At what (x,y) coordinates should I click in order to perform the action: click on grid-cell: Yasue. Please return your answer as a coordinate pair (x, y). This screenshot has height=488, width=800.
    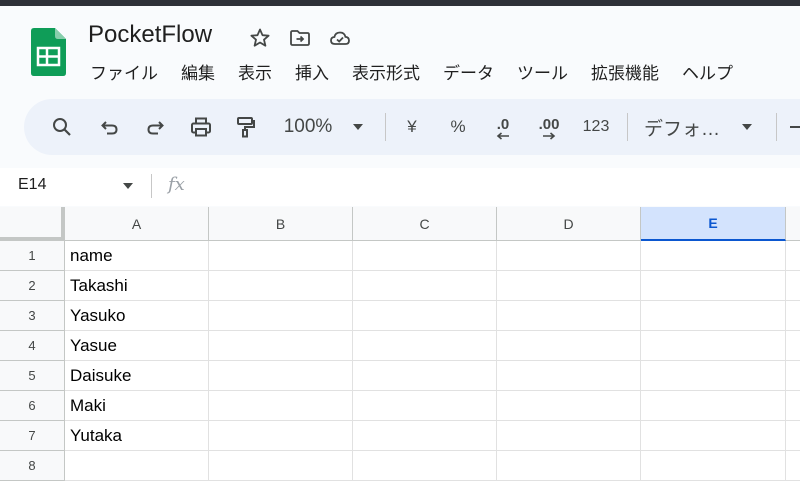
    Looking at the image, I should click on (137, 346).